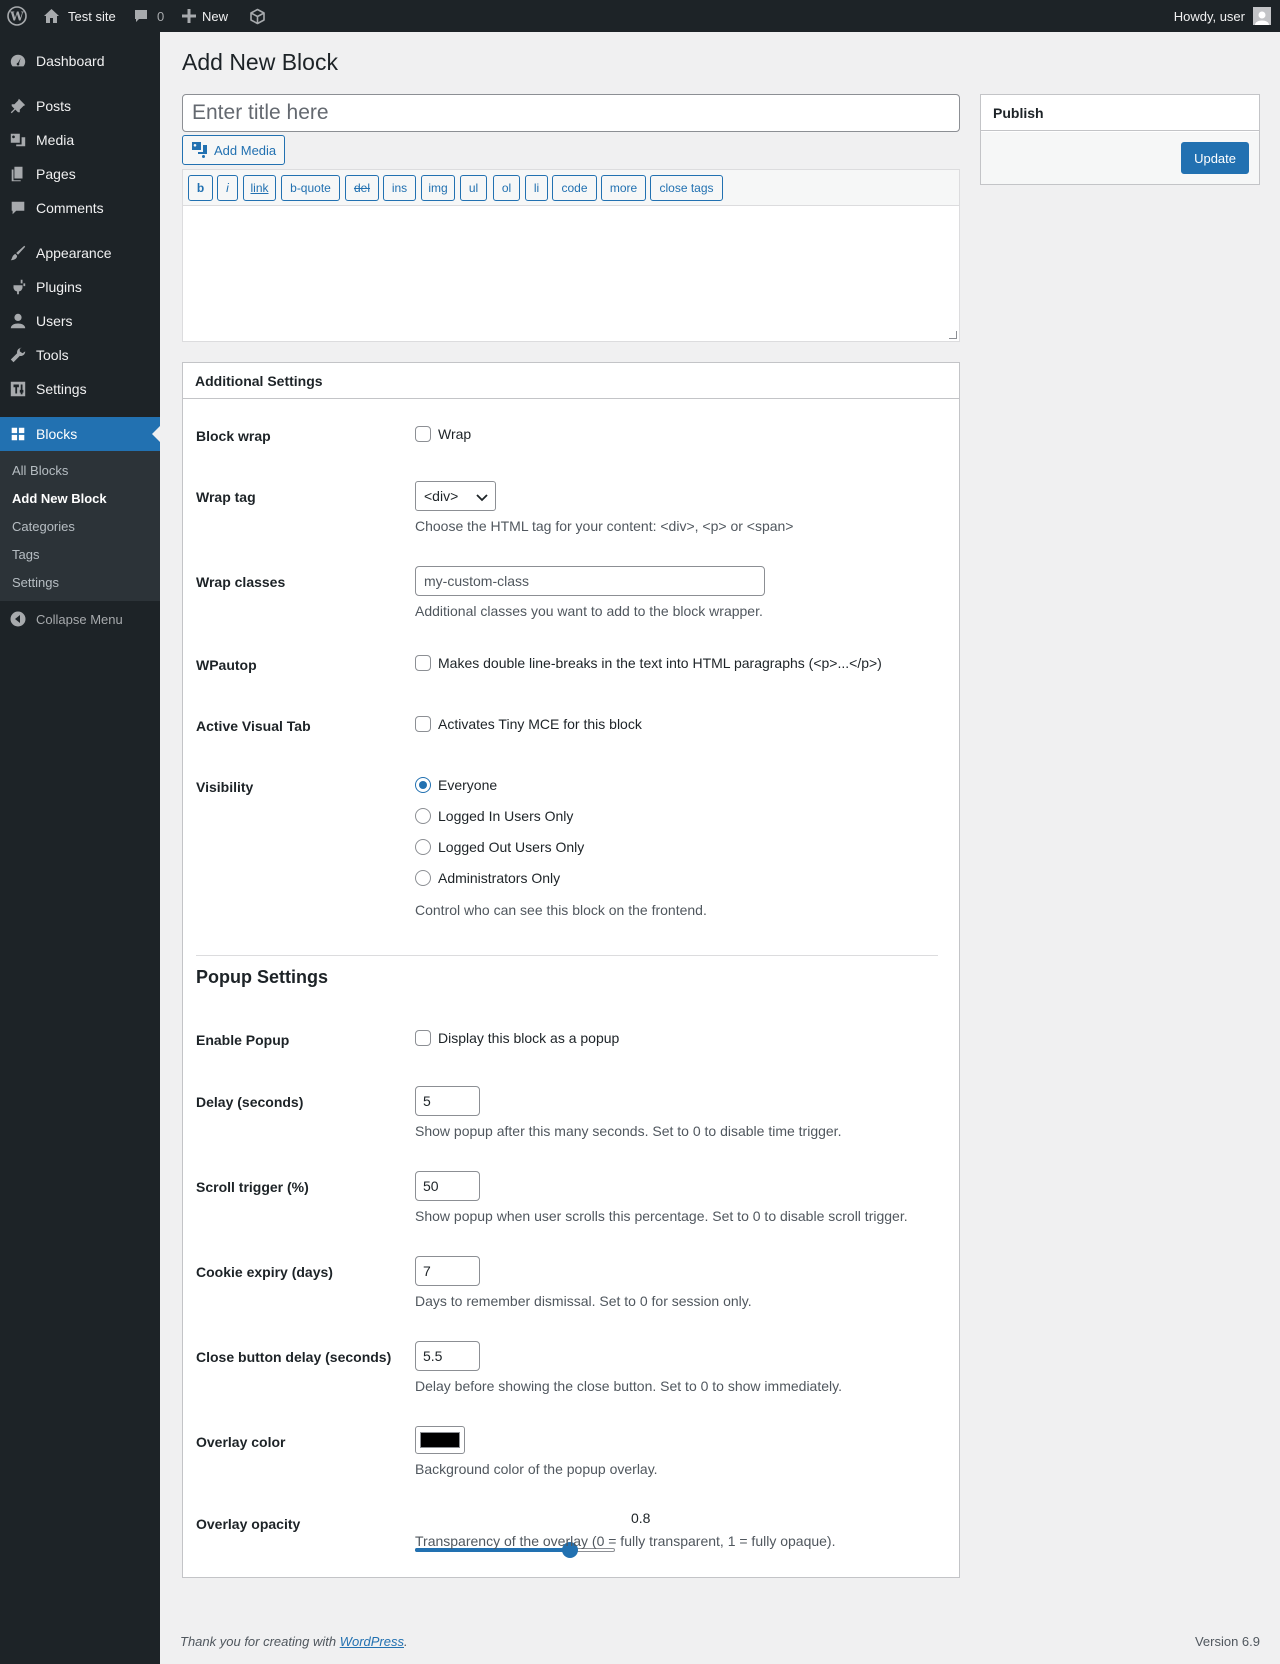 The width and height of the screenshot is (1280, 1664). Describe the element at coordinates (423, 1038) in the screenshot. I see `enable-popup-checkbox` at that location.